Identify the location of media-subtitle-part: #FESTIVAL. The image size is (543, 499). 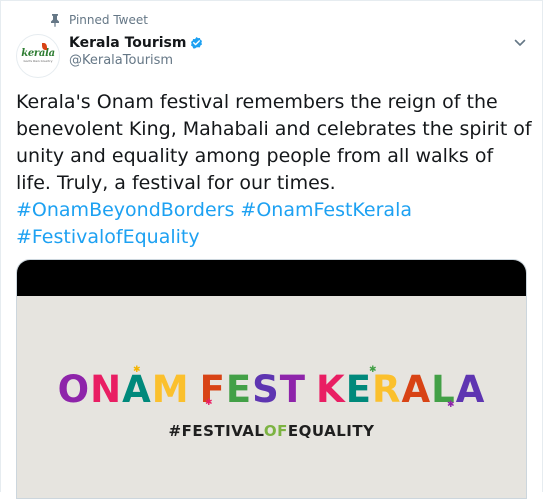
(216, 431).